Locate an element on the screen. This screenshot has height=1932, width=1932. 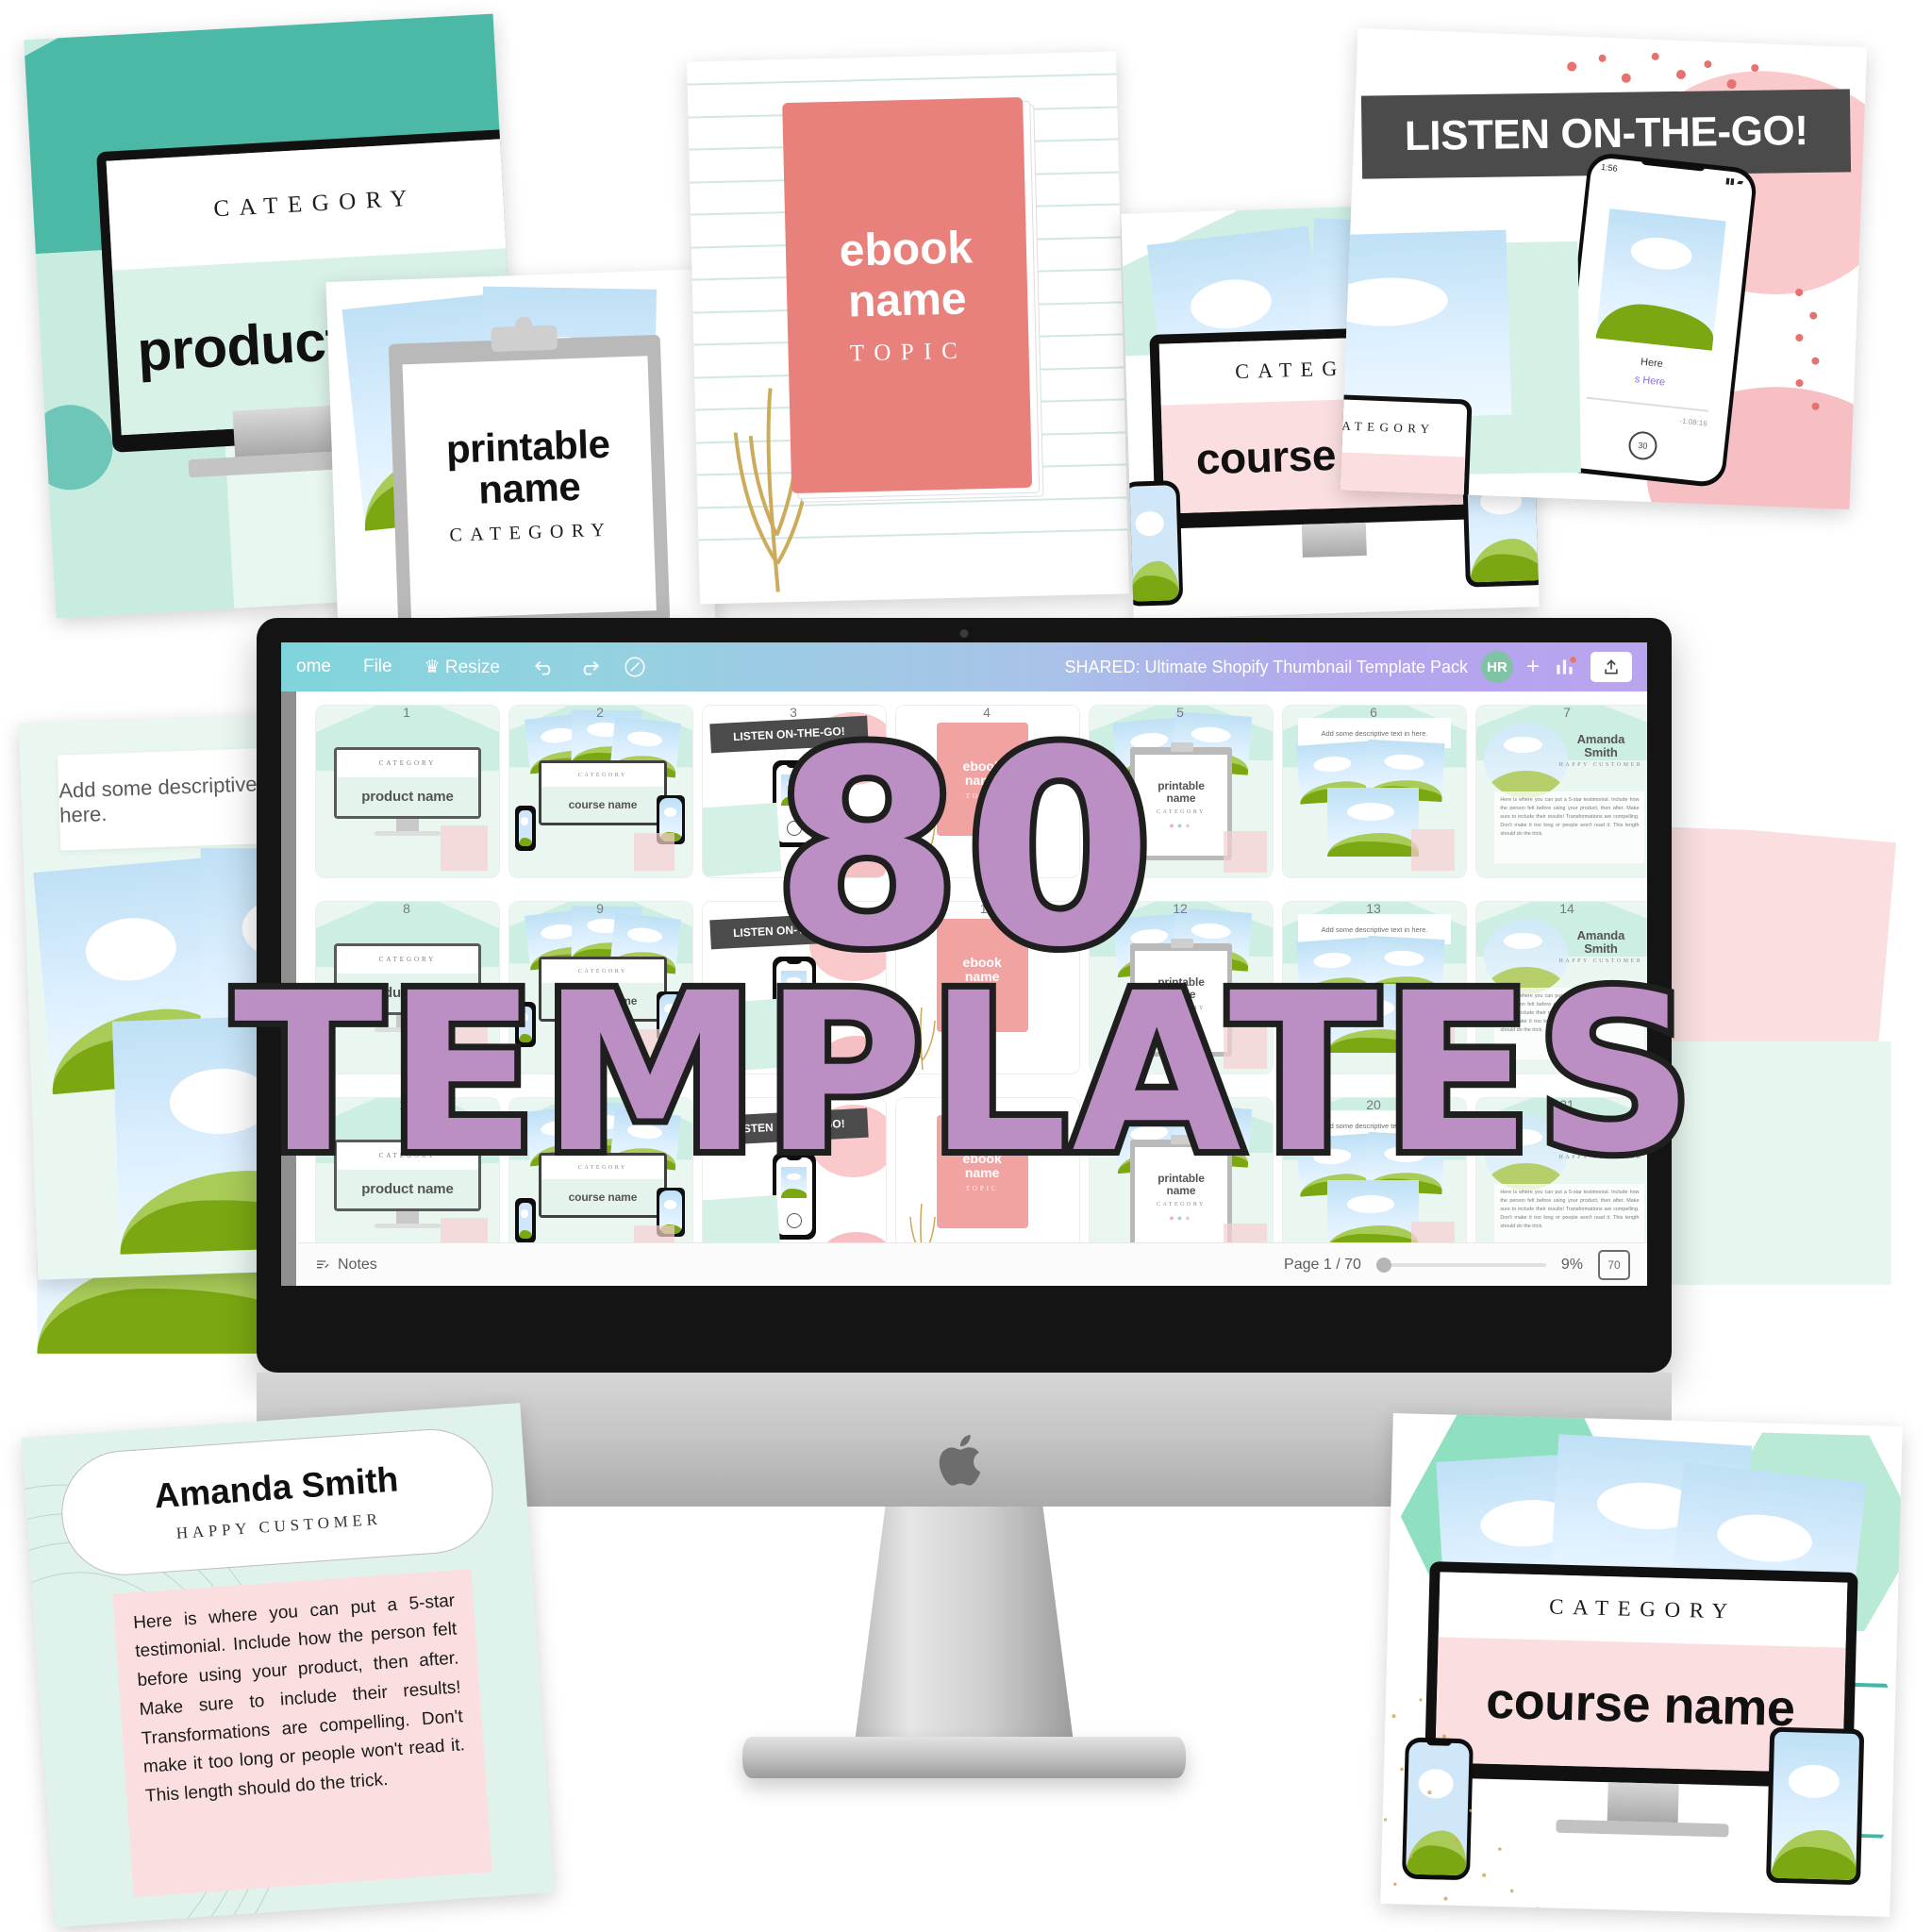
toolbar-home-button: ome is located at coordinates (314, 667).